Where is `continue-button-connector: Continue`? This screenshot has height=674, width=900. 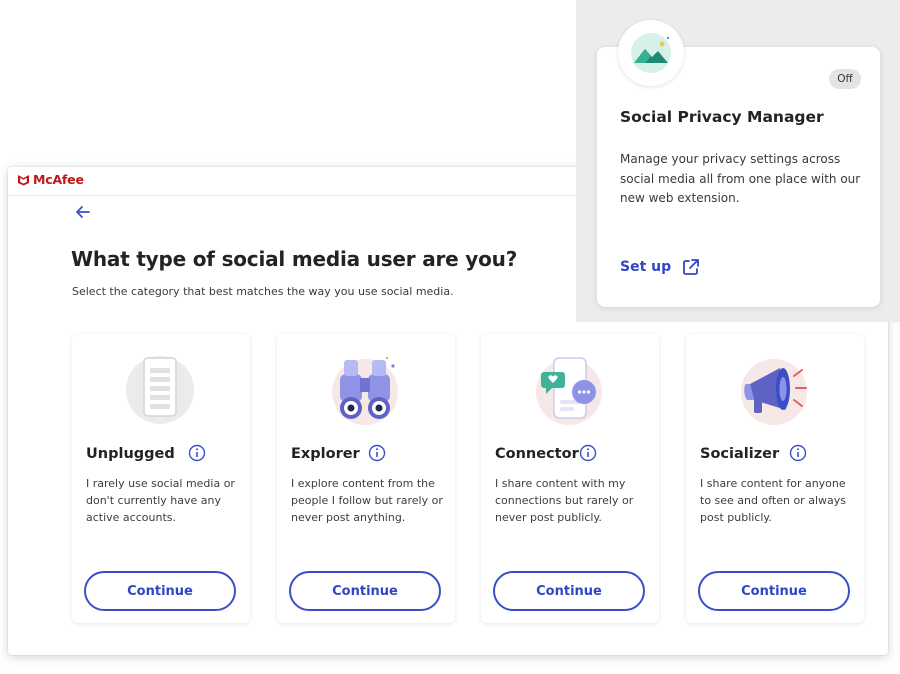
continue-button-connector: Continue is located at coordinates (569, 591).